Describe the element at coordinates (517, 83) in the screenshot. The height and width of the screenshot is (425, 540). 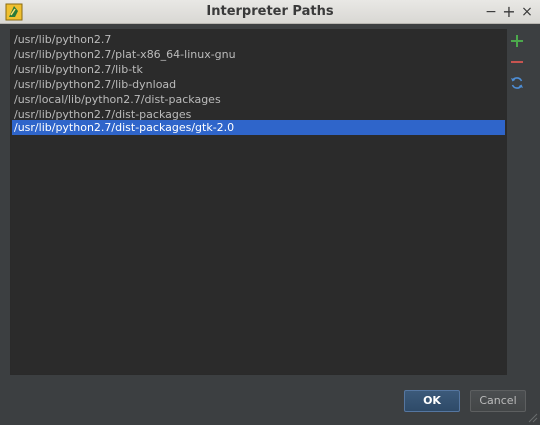
I see `refresh-icon` at that location.